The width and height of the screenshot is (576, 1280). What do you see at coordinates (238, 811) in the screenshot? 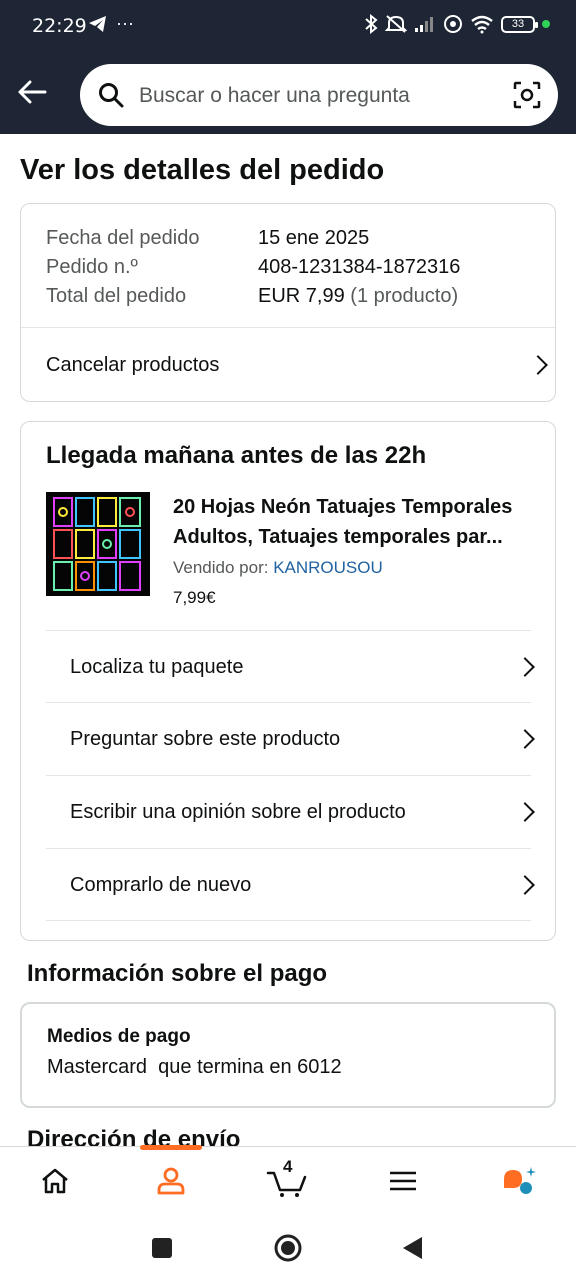
I see `write-review-label: Escribir una opinión sobre el producto` at bounding box center [238, 811].